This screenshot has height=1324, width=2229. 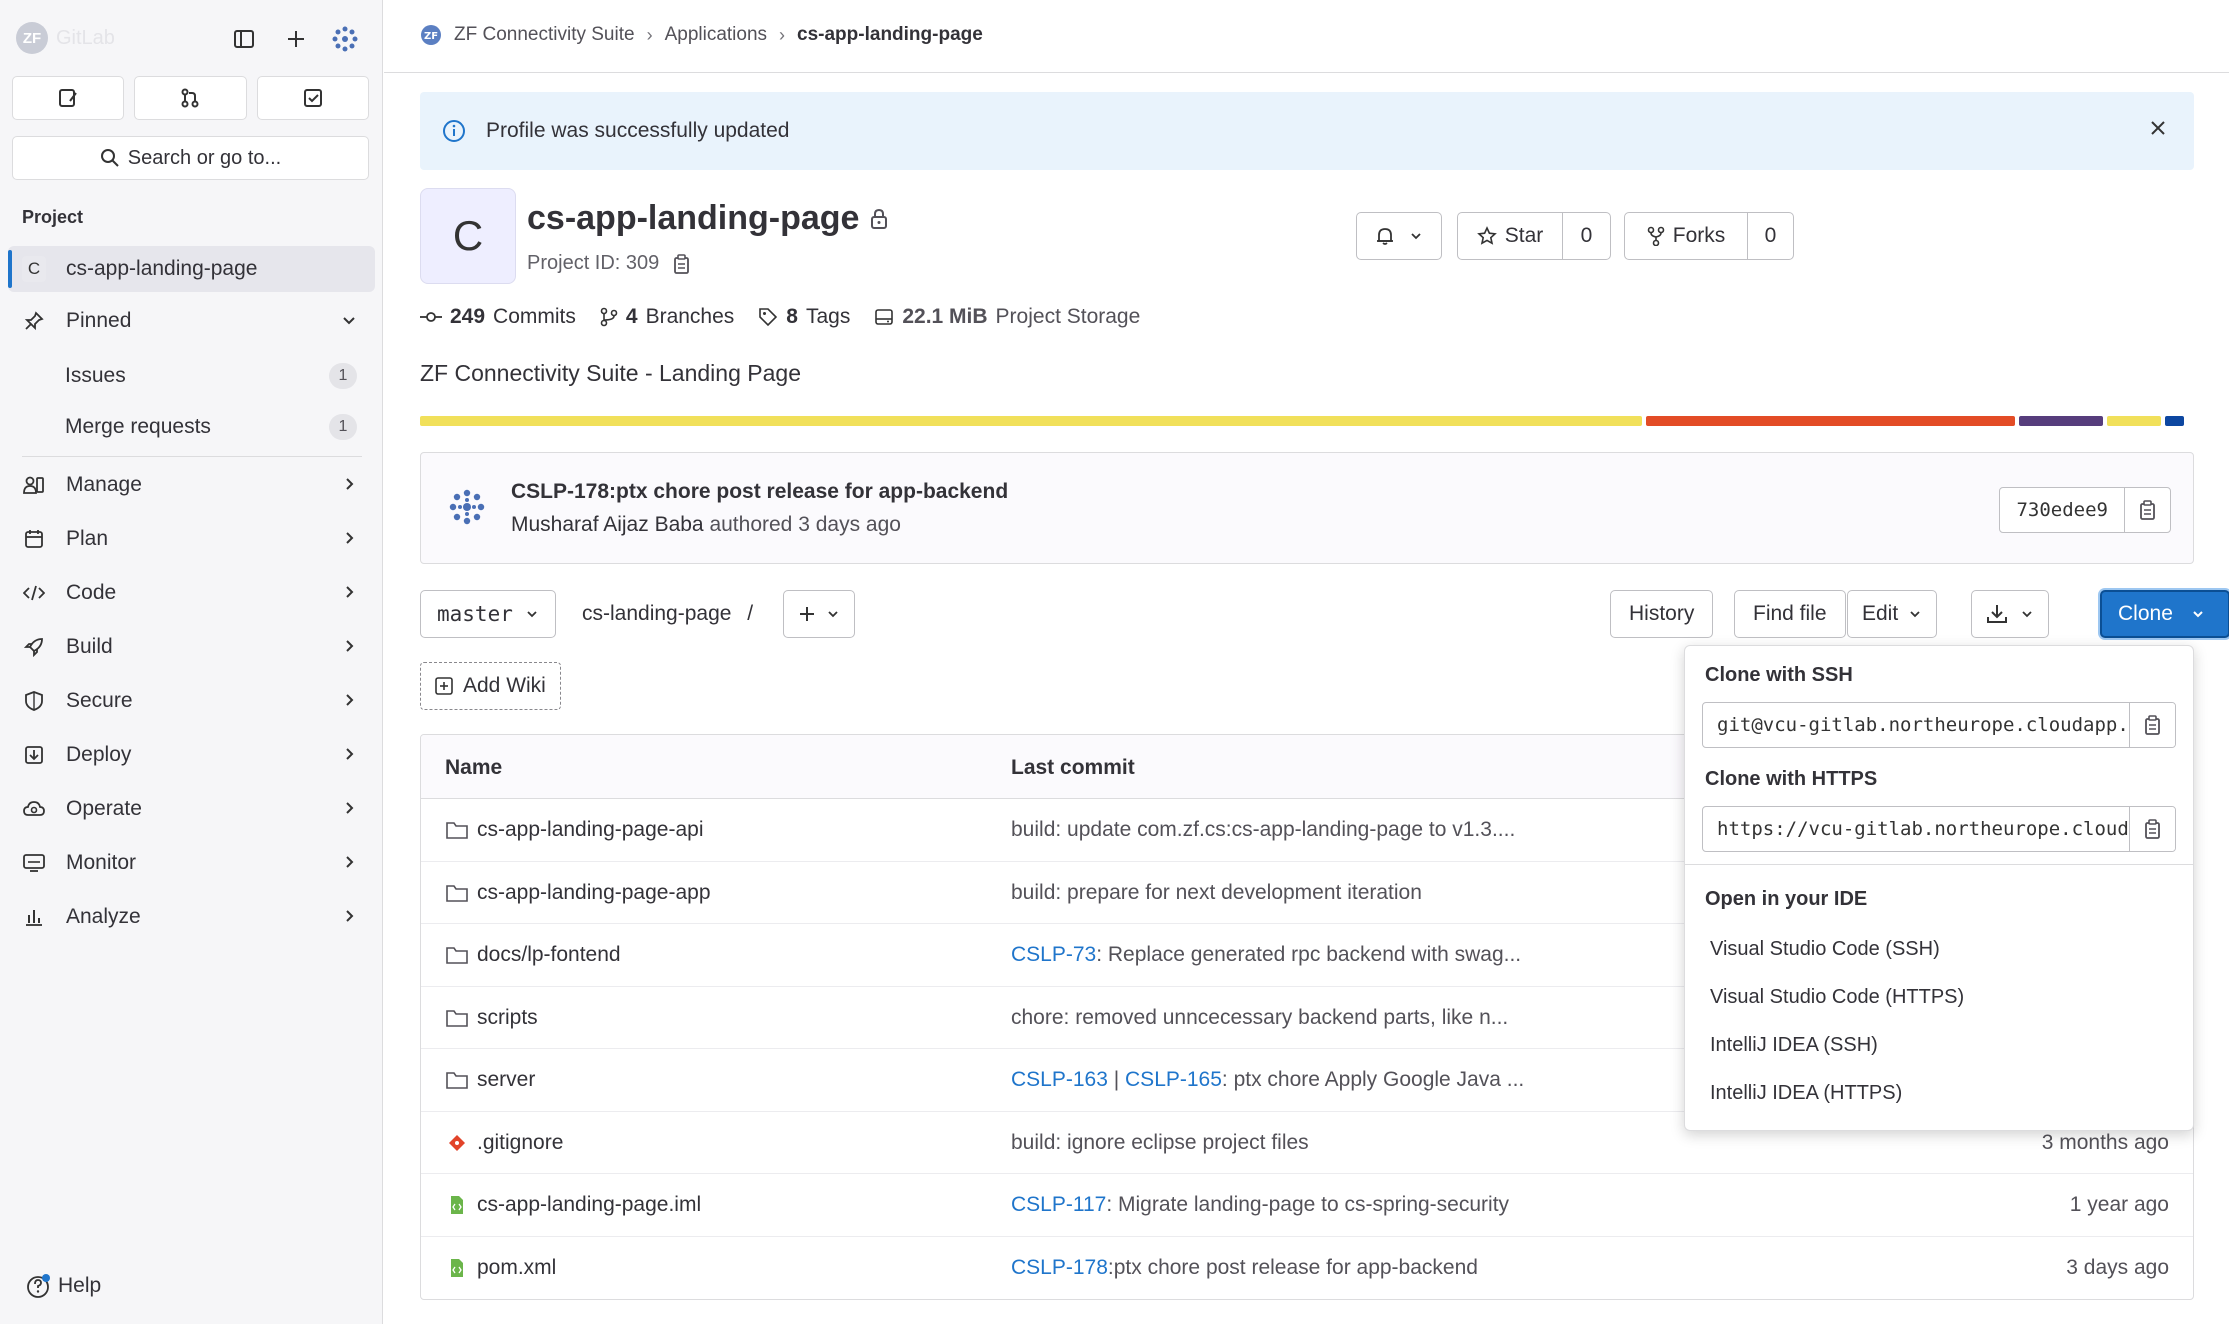 I want to click on file-name-link: docs/lp-fontend, so click(x=549, y=955).